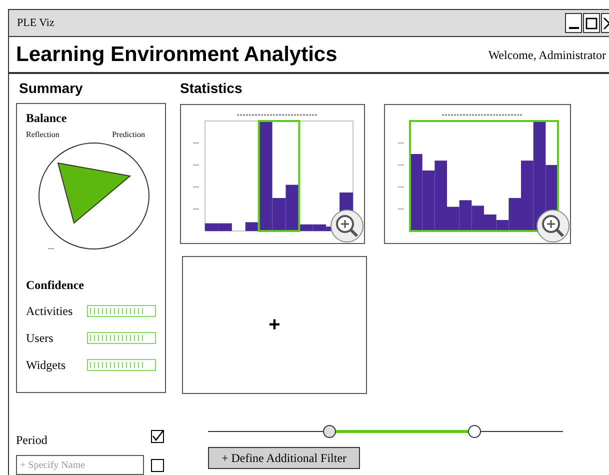  What do you see at coordinates (43, 135) in the screenshot?
I see `radar-label: Reflection` at bounding box center [43, 135].